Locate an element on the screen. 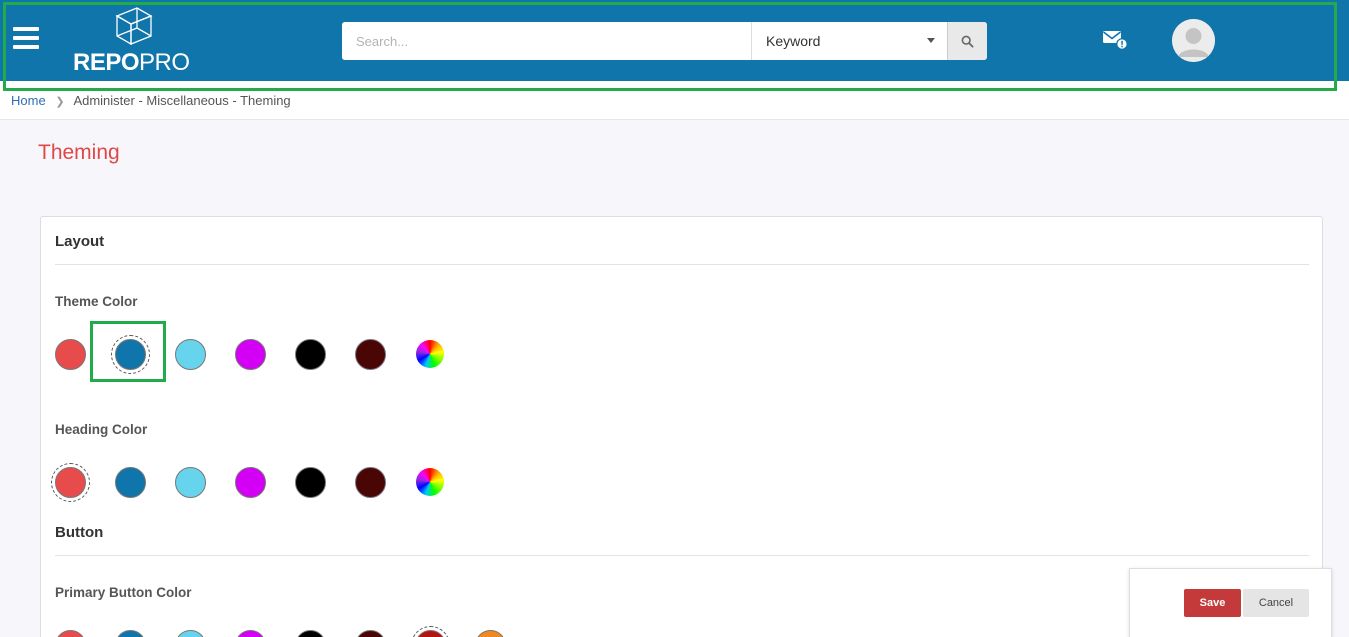  repopro-logo: REPOPRO is located at coordinates (135, 40).